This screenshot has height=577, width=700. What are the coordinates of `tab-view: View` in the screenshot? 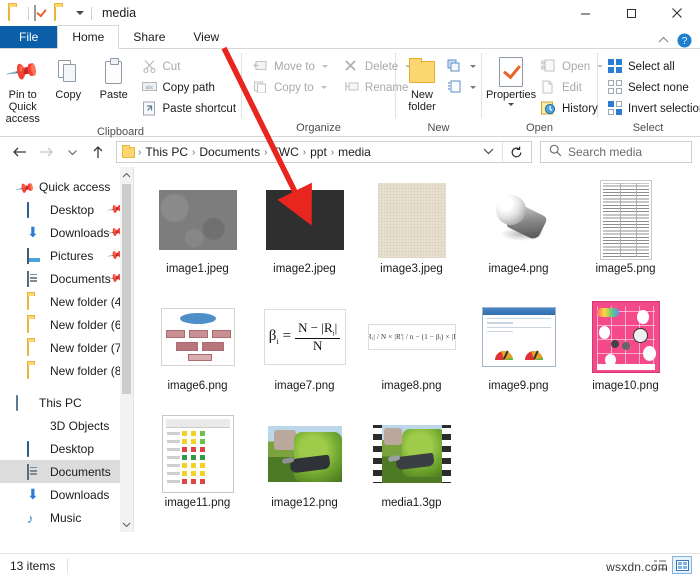 It's located at (206, 37).